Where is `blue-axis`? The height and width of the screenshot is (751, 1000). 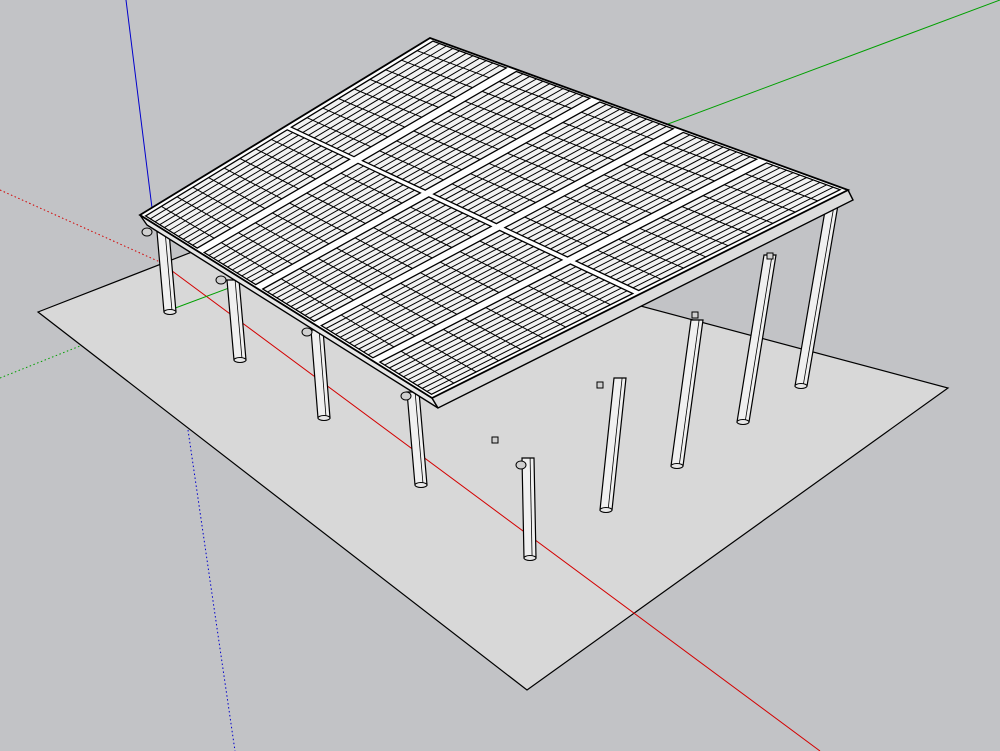 blue-axis is located at coordinates (139, 104).